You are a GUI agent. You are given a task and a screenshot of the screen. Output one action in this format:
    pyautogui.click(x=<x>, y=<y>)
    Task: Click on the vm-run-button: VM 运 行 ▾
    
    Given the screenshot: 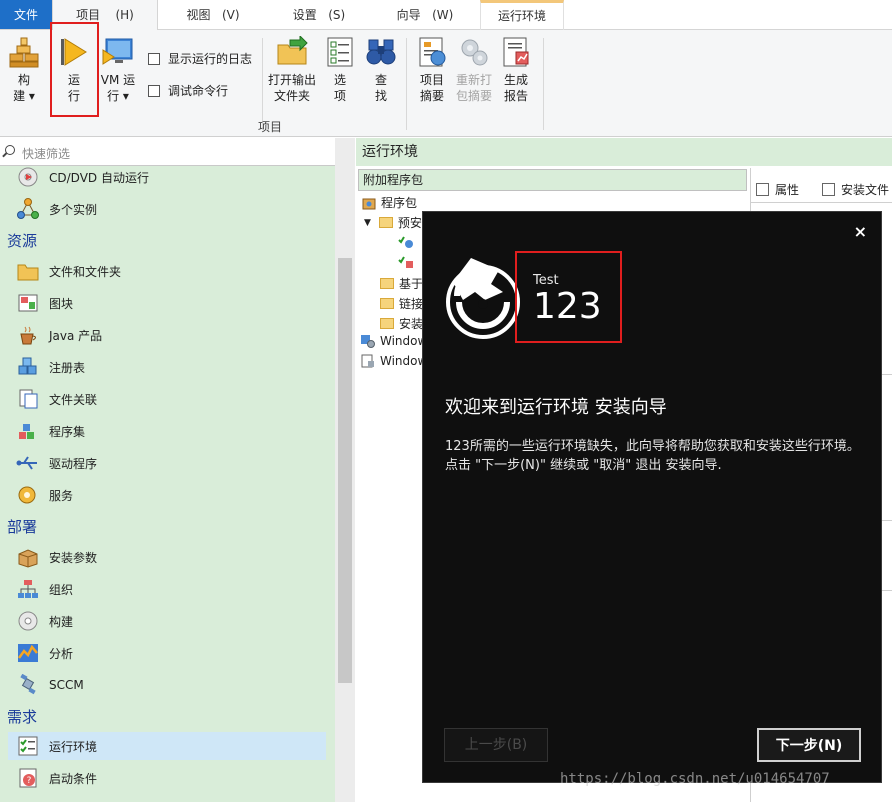 What is the action you would take?
    pyautogui.click(x=118, y=70)
    